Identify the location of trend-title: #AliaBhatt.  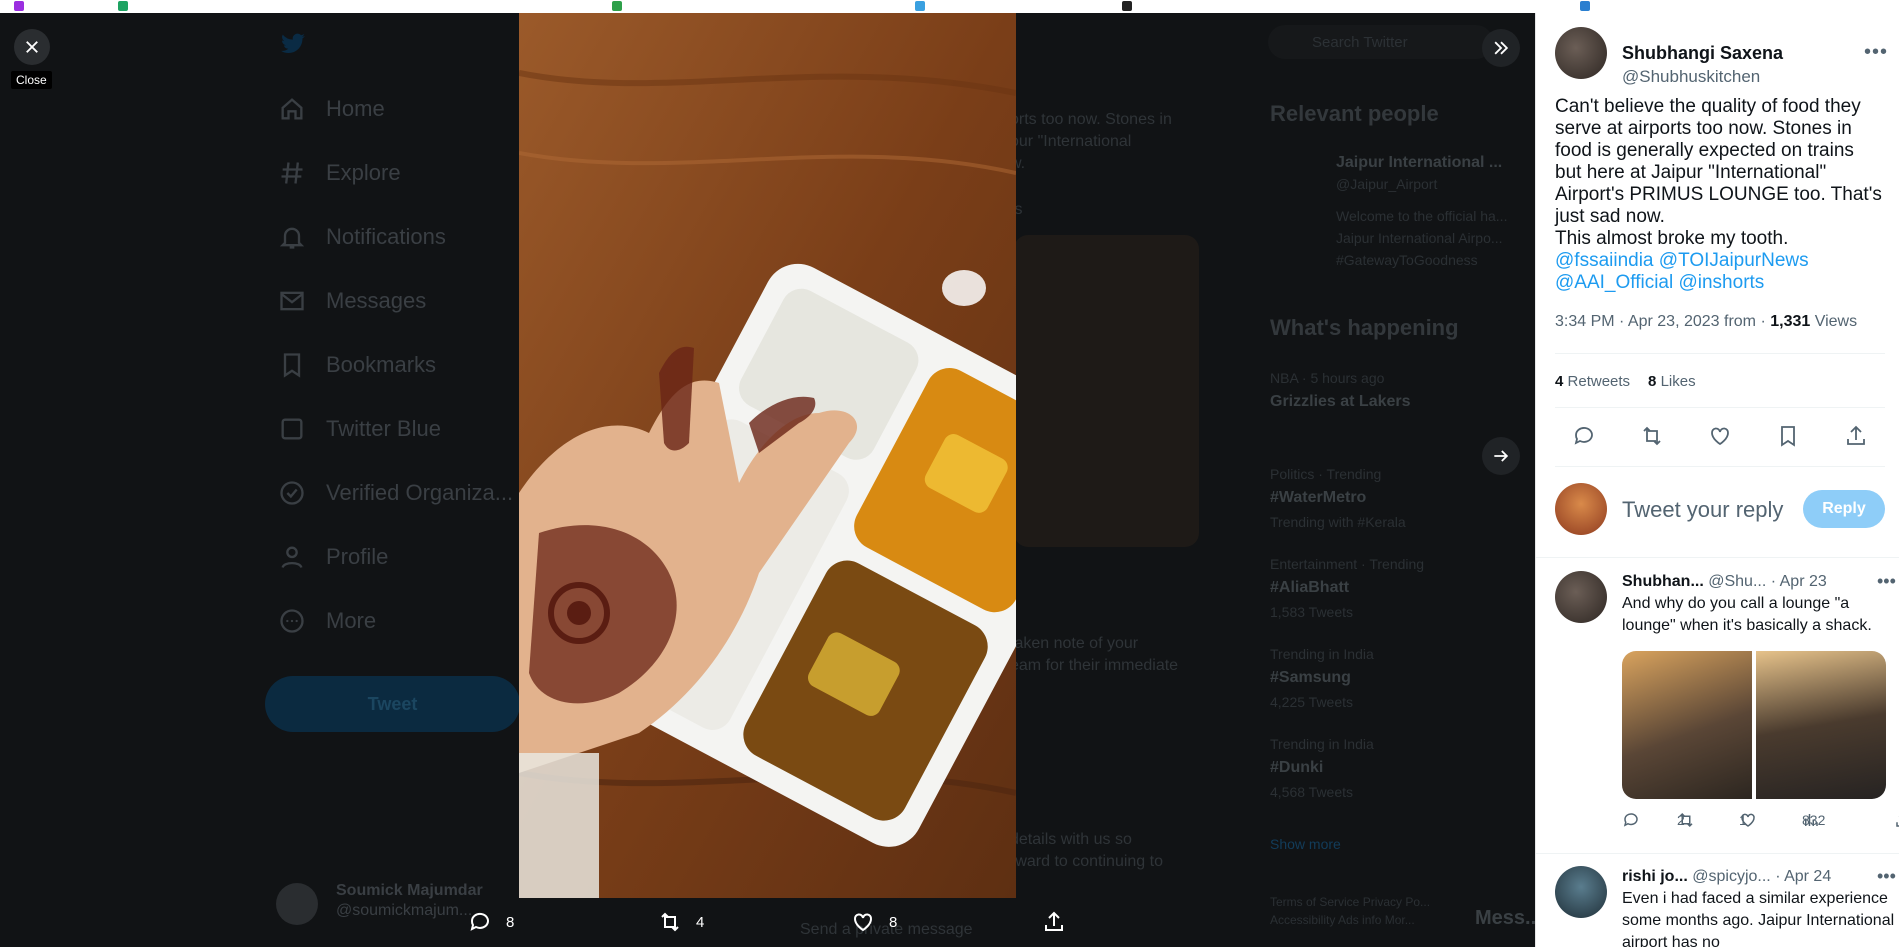
(1309, 588).